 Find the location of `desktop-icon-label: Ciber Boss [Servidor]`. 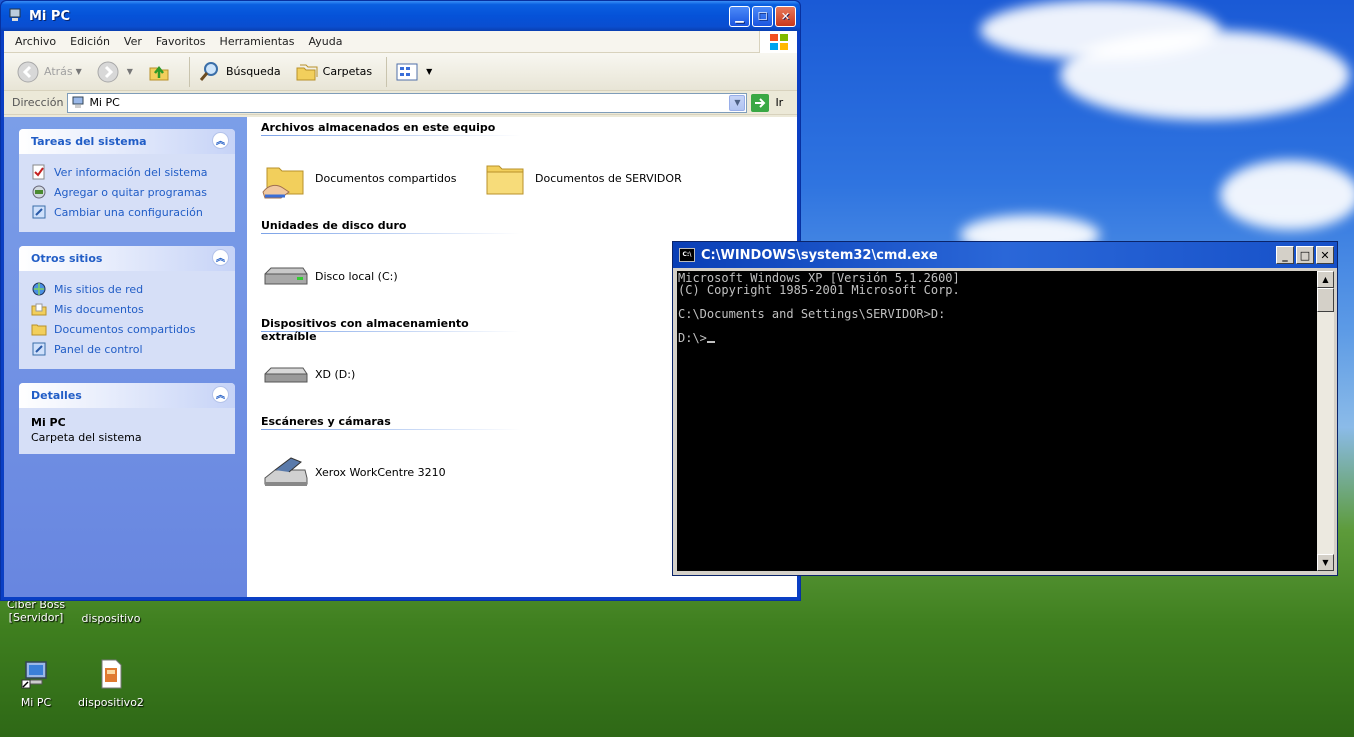

desktop-icon-label: Ciber Boss [Servidor] is located at coordinates (36, 611).